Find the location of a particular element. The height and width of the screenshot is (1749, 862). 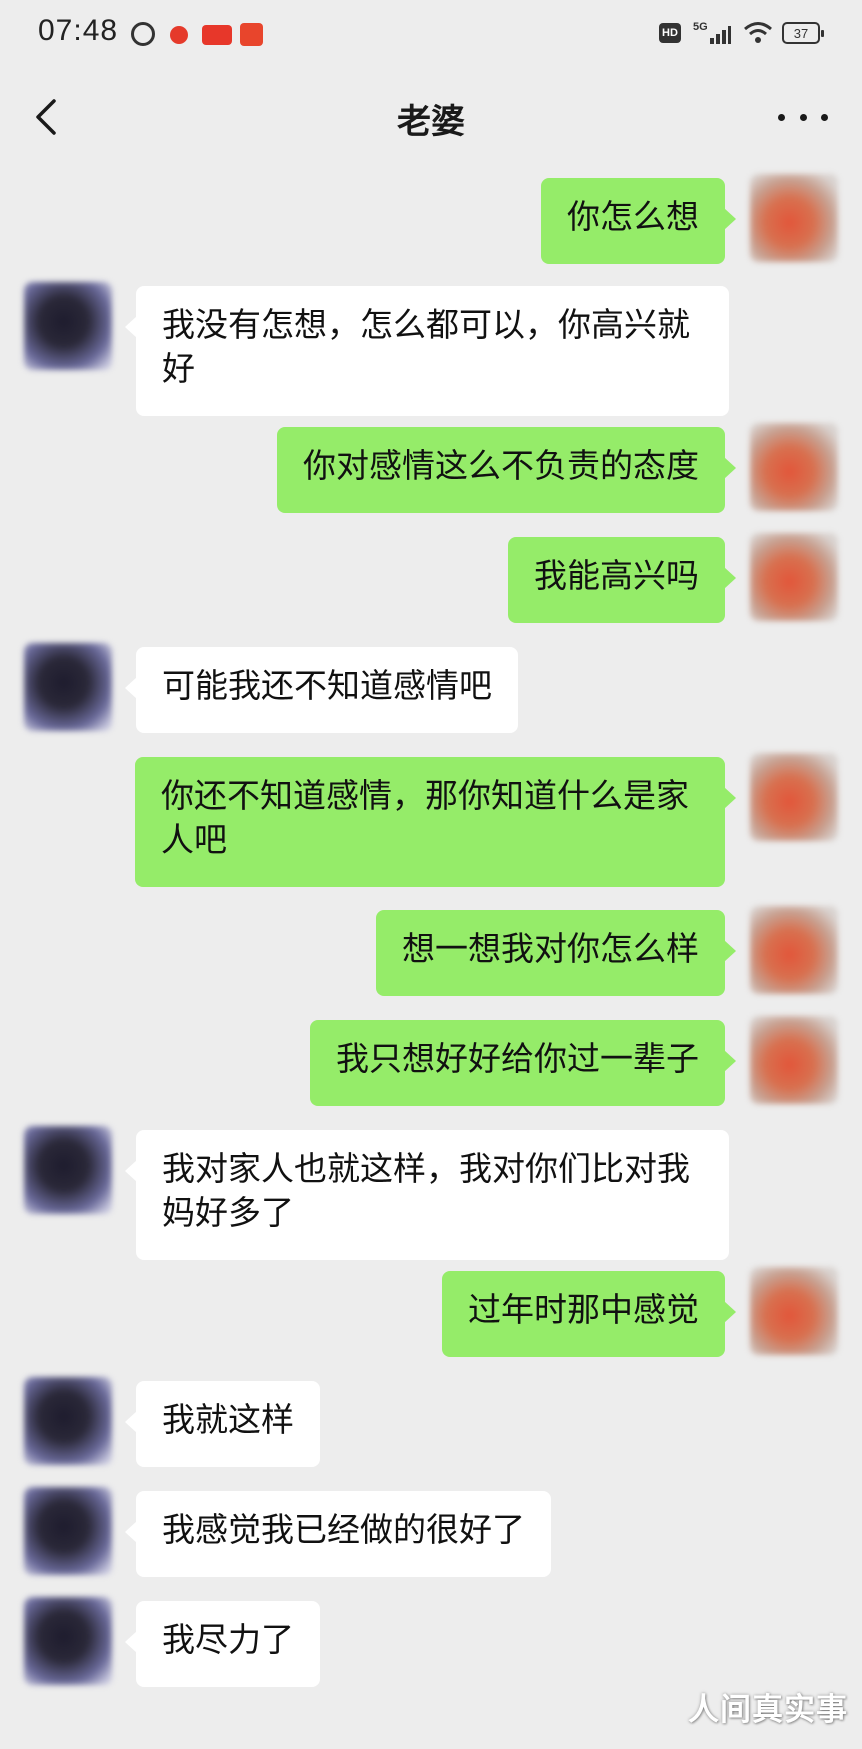

hd-badge: HD is located at coordinates (670, 33).